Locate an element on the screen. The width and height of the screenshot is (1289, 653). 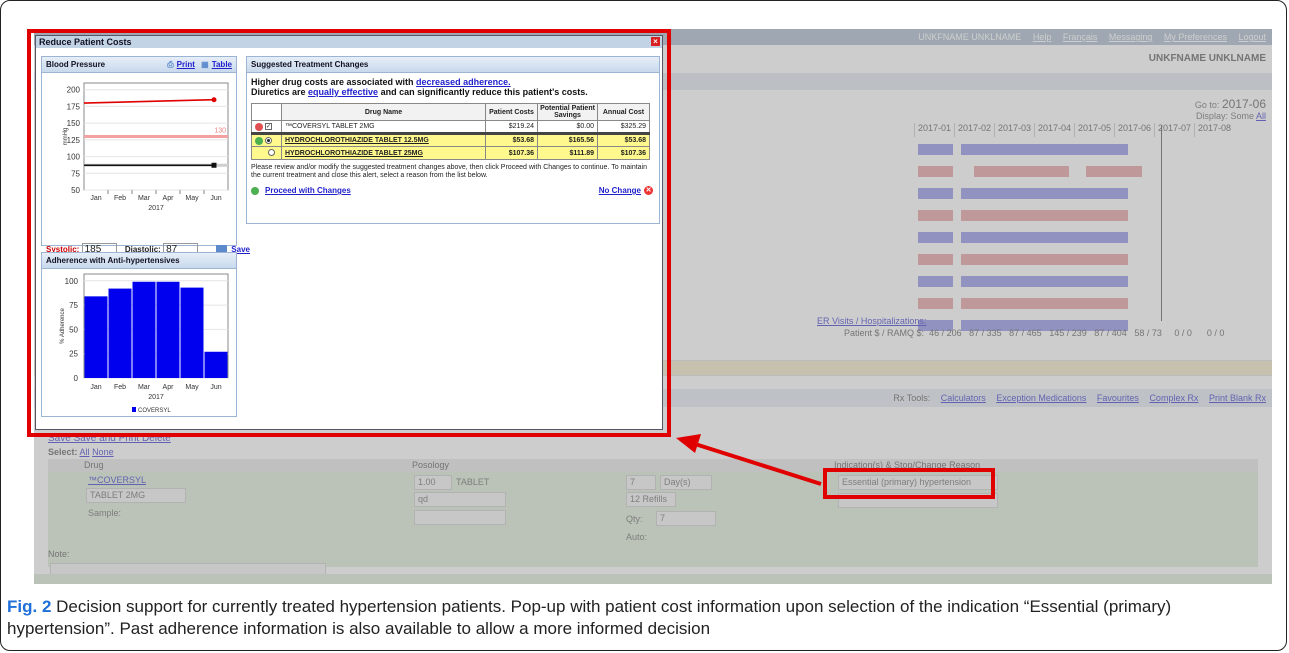
arrow-head-icon is located at coordinates (688, 443).